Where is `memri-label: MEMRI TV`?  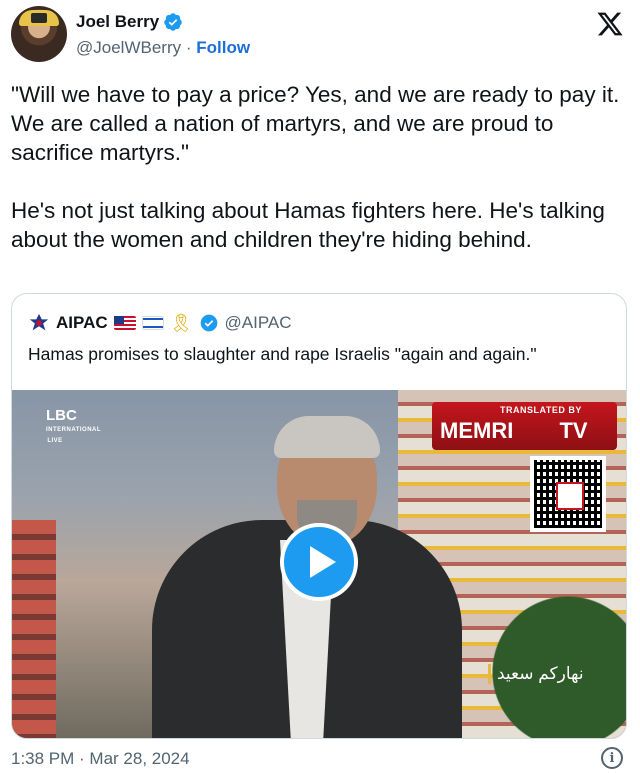
memri-label: MEMRI TV is located at coordinates (514, 431).